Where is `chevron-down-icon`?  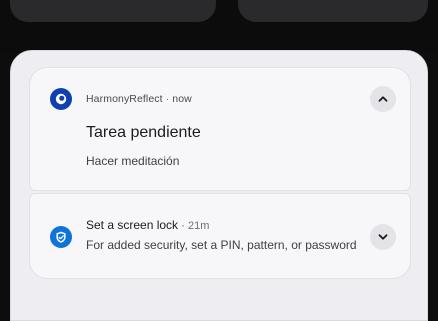 chevron-down-icon is located at coordinates (383, 237).